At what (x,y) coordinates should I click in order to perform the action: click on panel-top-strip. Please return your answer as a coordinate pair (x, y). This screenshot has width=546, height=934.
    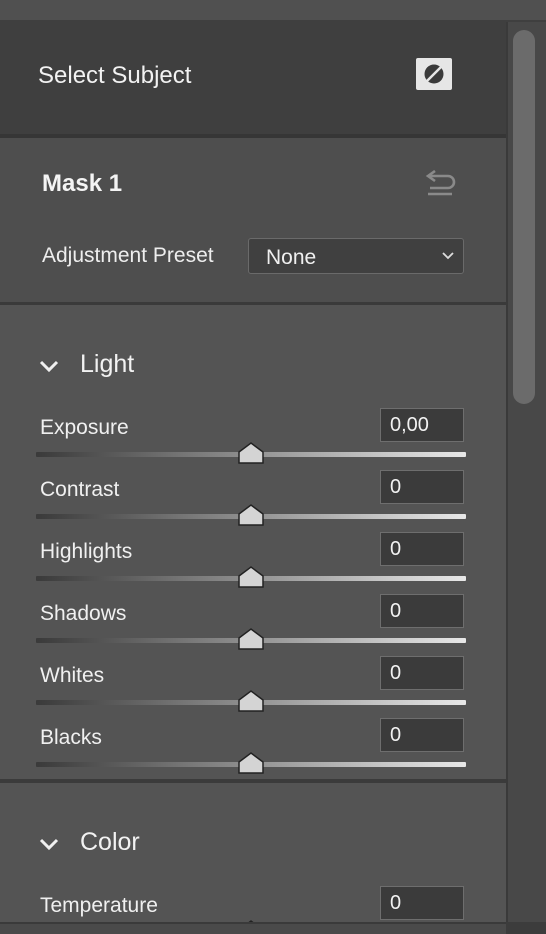
    Looking at the image, I should click on (273, 11).